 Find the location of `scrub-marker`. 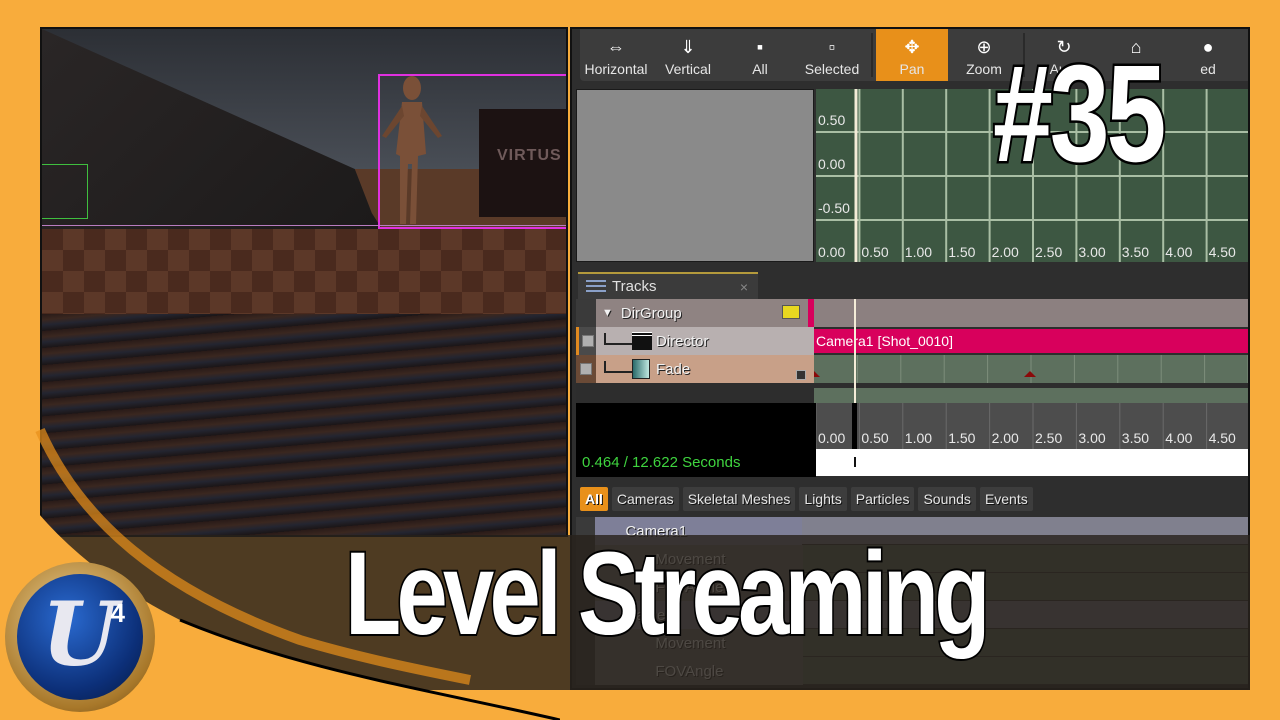

scrub-marker is located at coordinates (855, 462).